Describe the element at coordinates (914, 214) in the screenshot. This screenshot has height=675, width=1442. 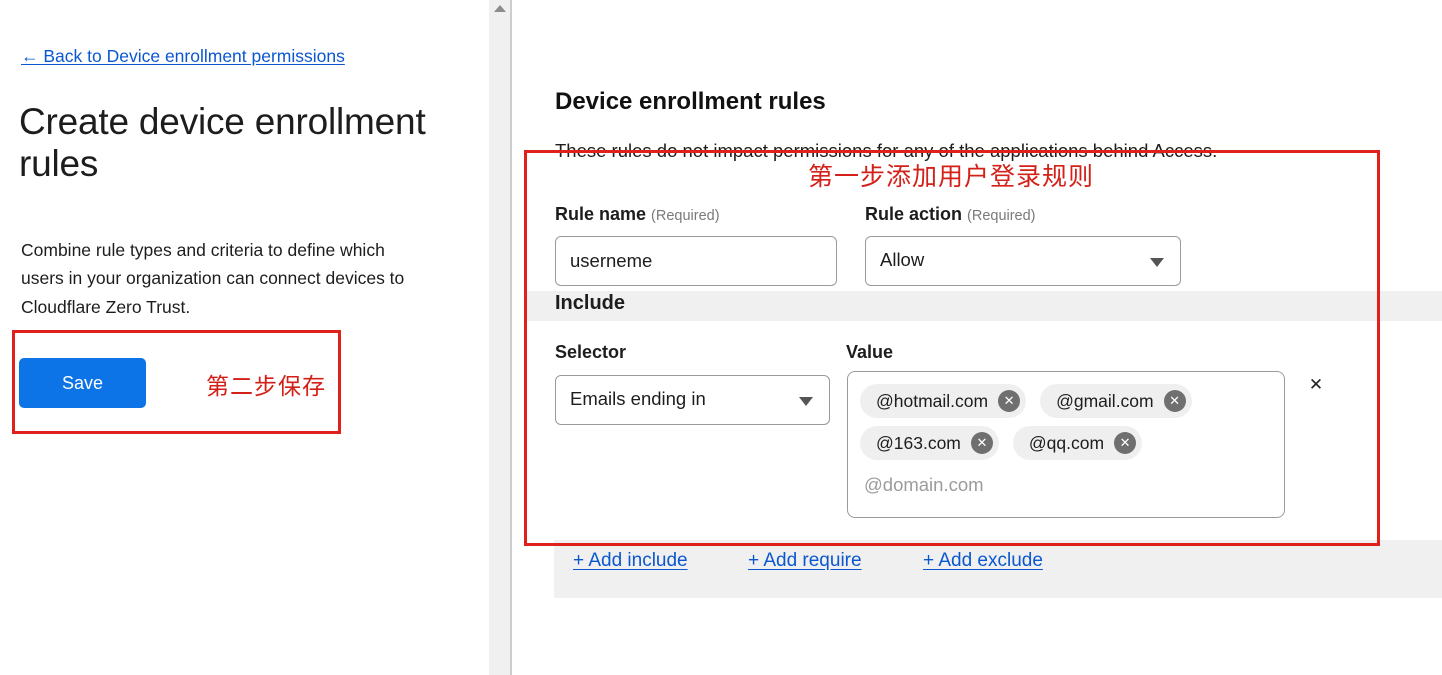
I see `rule-action-label-text: Rule action` at that location.